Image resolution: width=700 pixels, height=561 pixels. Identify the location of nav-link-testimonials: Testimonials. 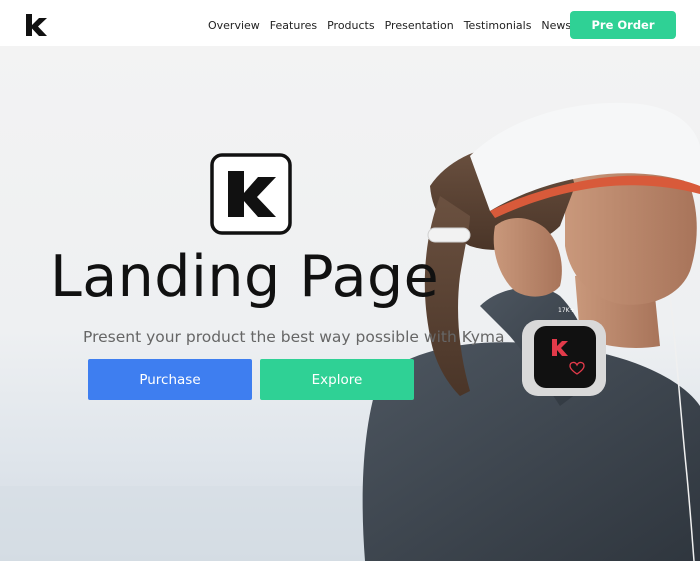
(498, 25).